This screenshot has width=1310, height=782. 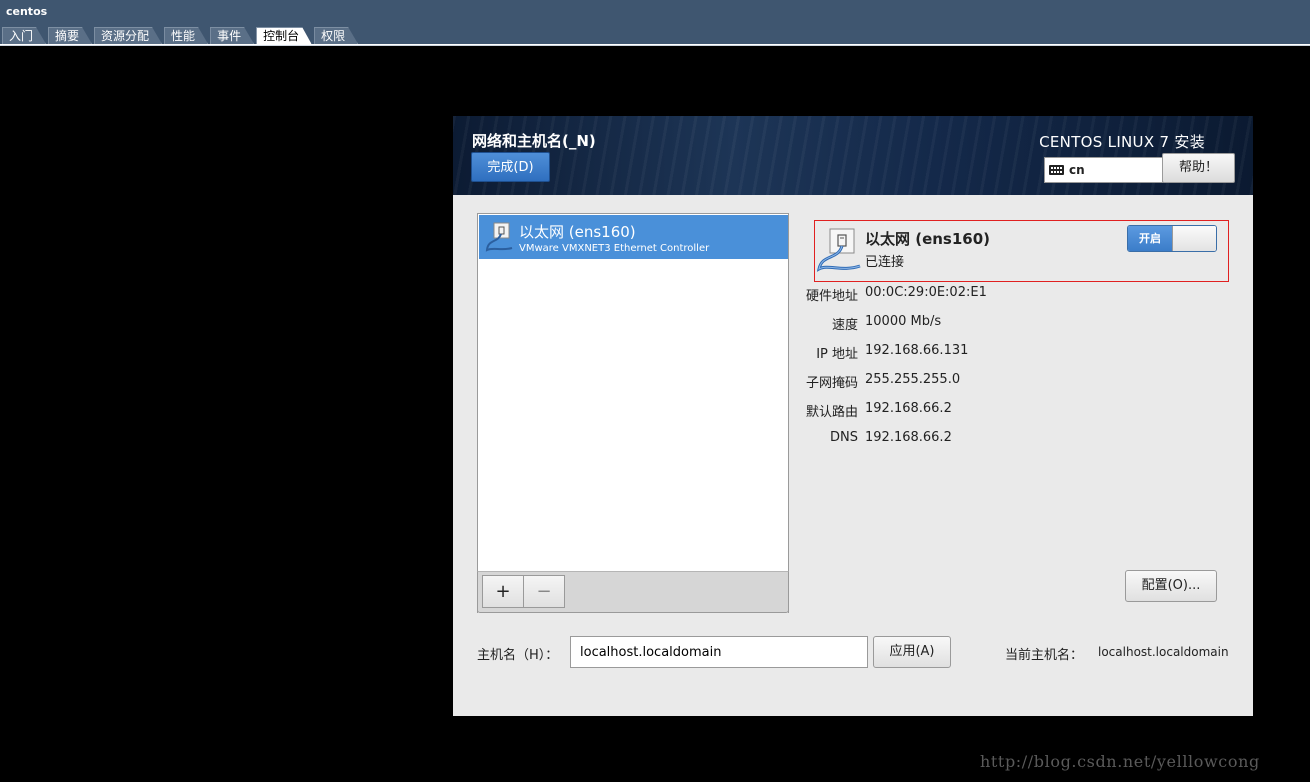 I want to click on tab-getting-started: 入门, so click(x=24, y=35).